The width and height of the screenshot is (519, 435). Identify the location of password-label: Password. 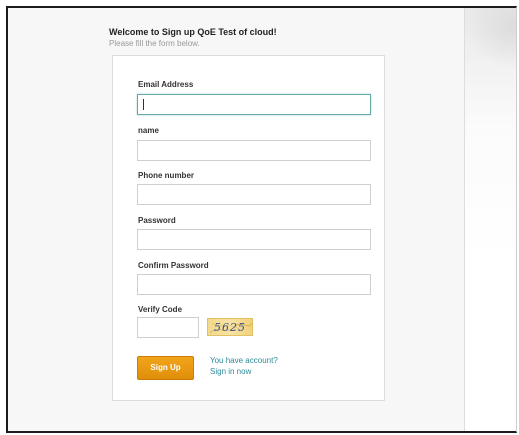
(157, 220).